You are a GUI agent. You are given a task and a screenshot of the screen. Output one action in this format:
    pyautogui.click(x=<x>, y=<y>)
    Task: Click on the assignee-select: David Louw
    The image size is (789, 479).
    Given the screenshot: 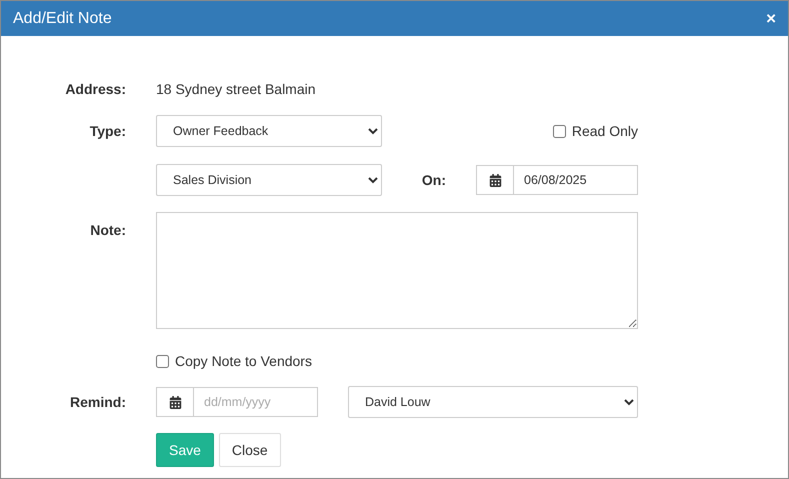 What is the action you would take?
    pyautogui.click(x=493, y=402)
    